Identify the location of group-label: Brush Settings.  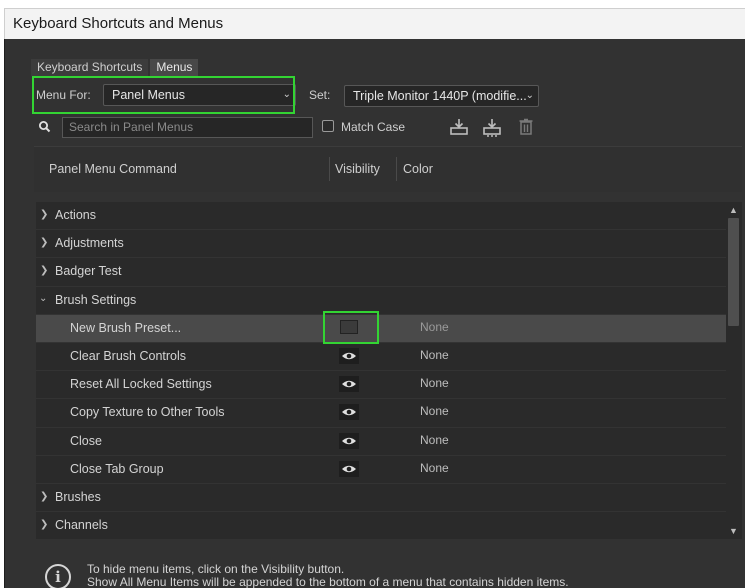
(96, 299).